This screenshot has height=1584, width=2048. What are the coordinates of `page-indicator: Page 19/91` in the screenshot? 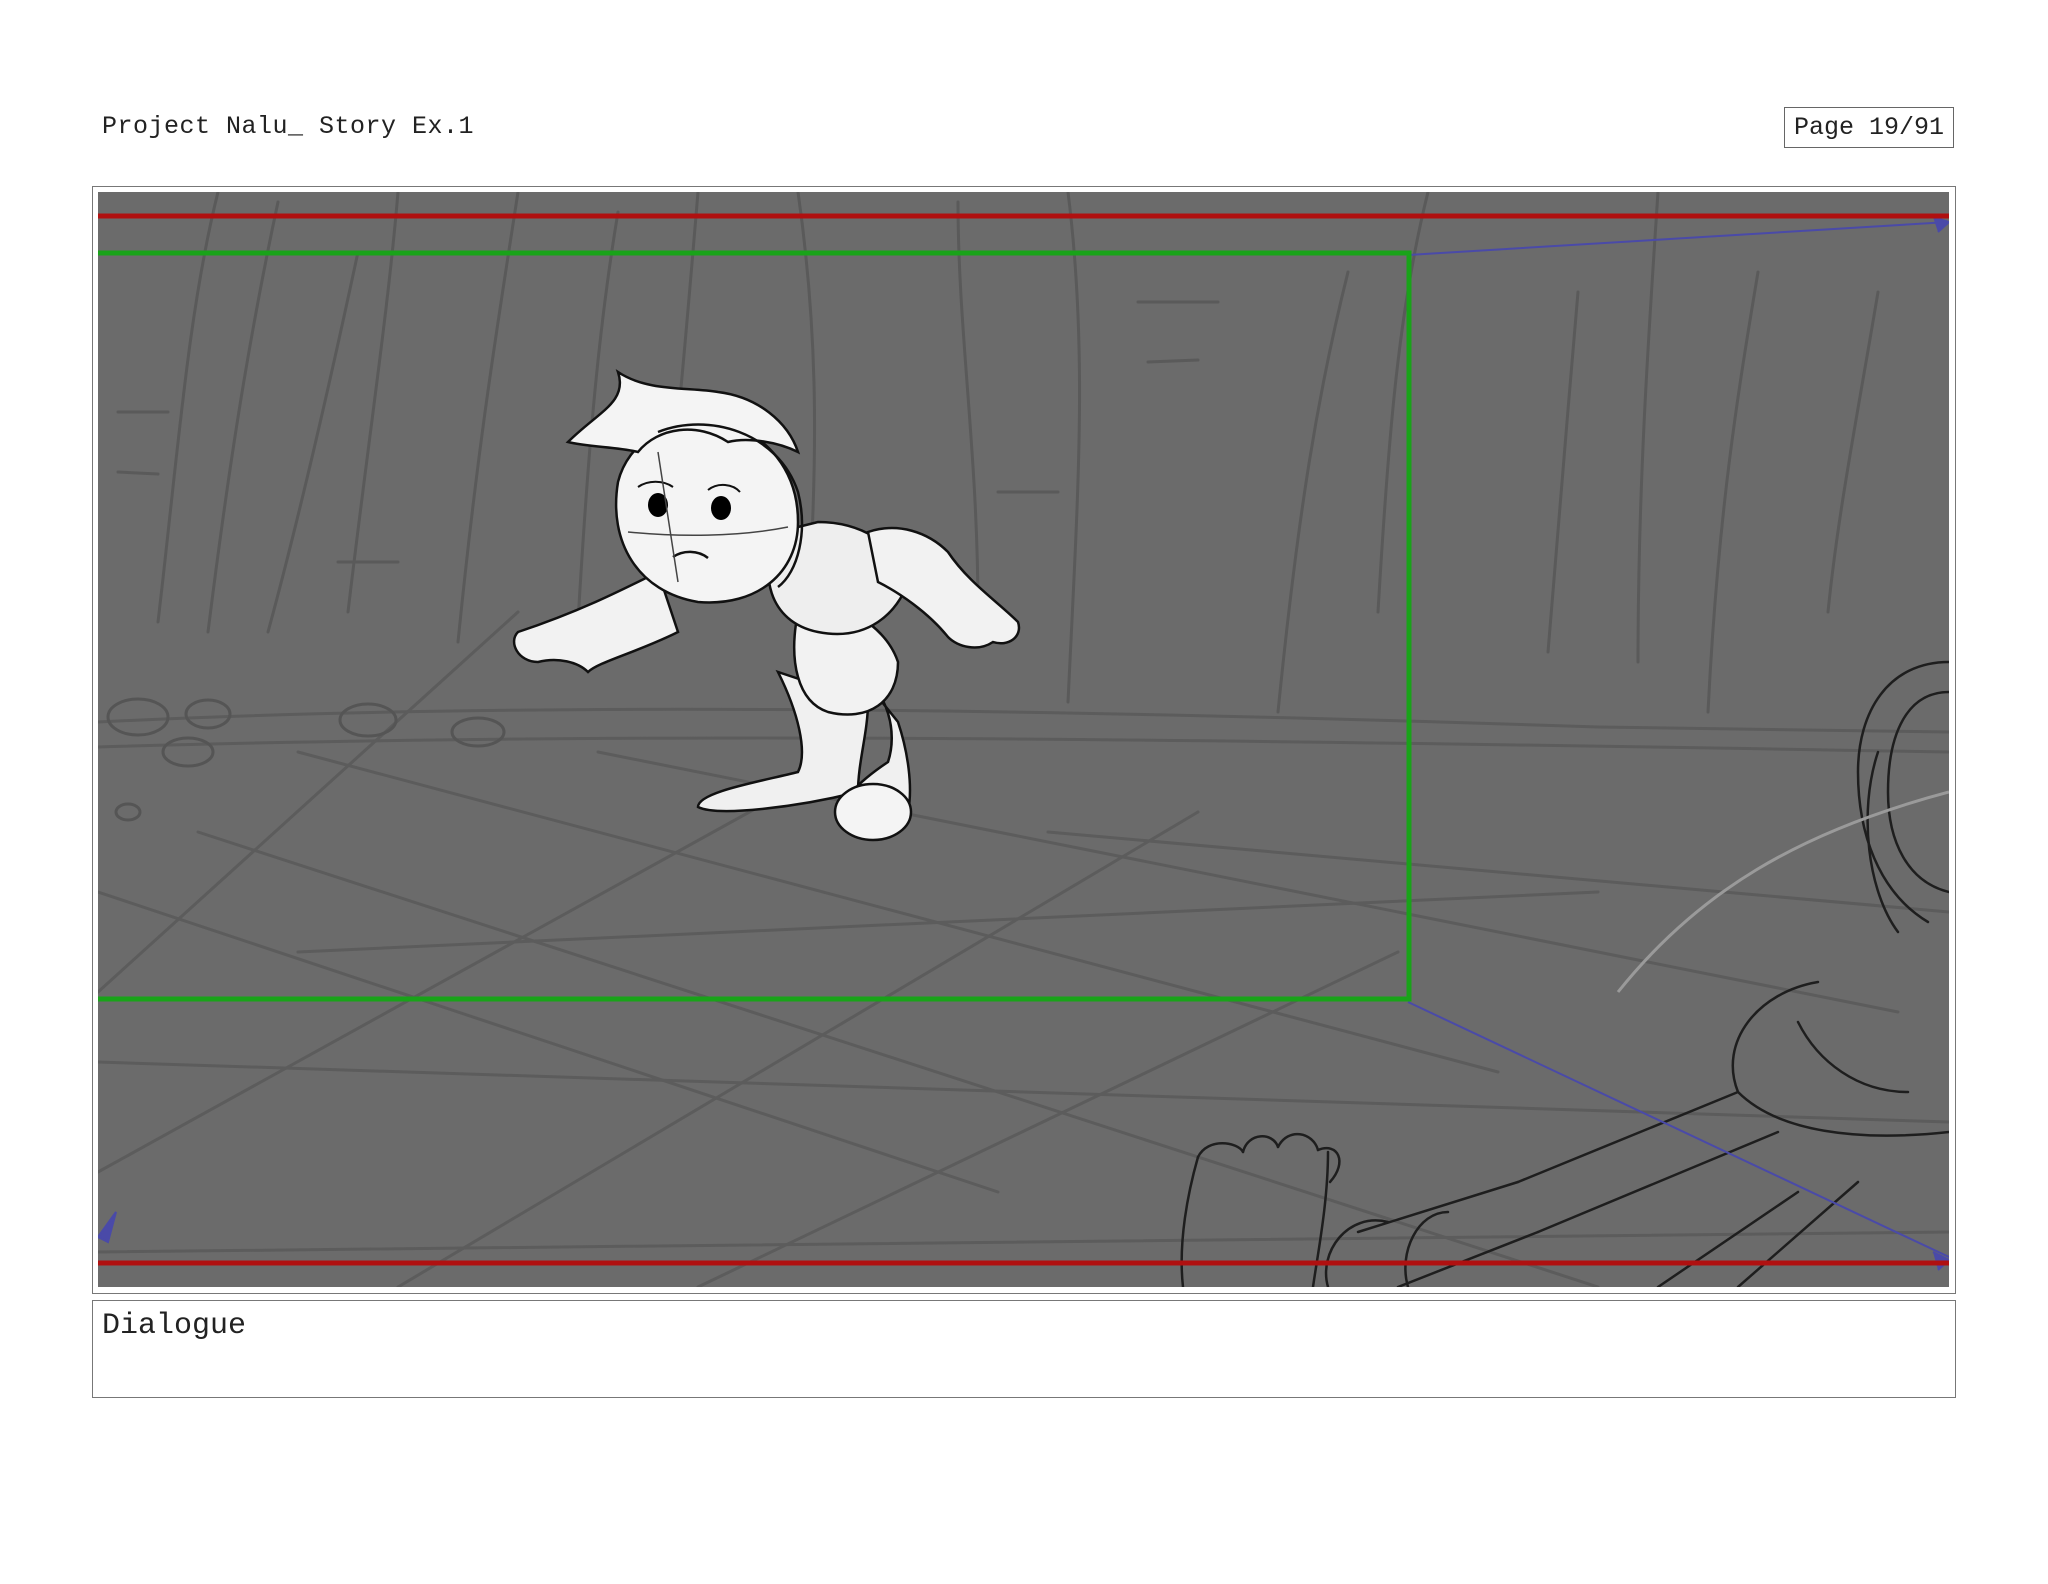 It's located at (1869, 127).